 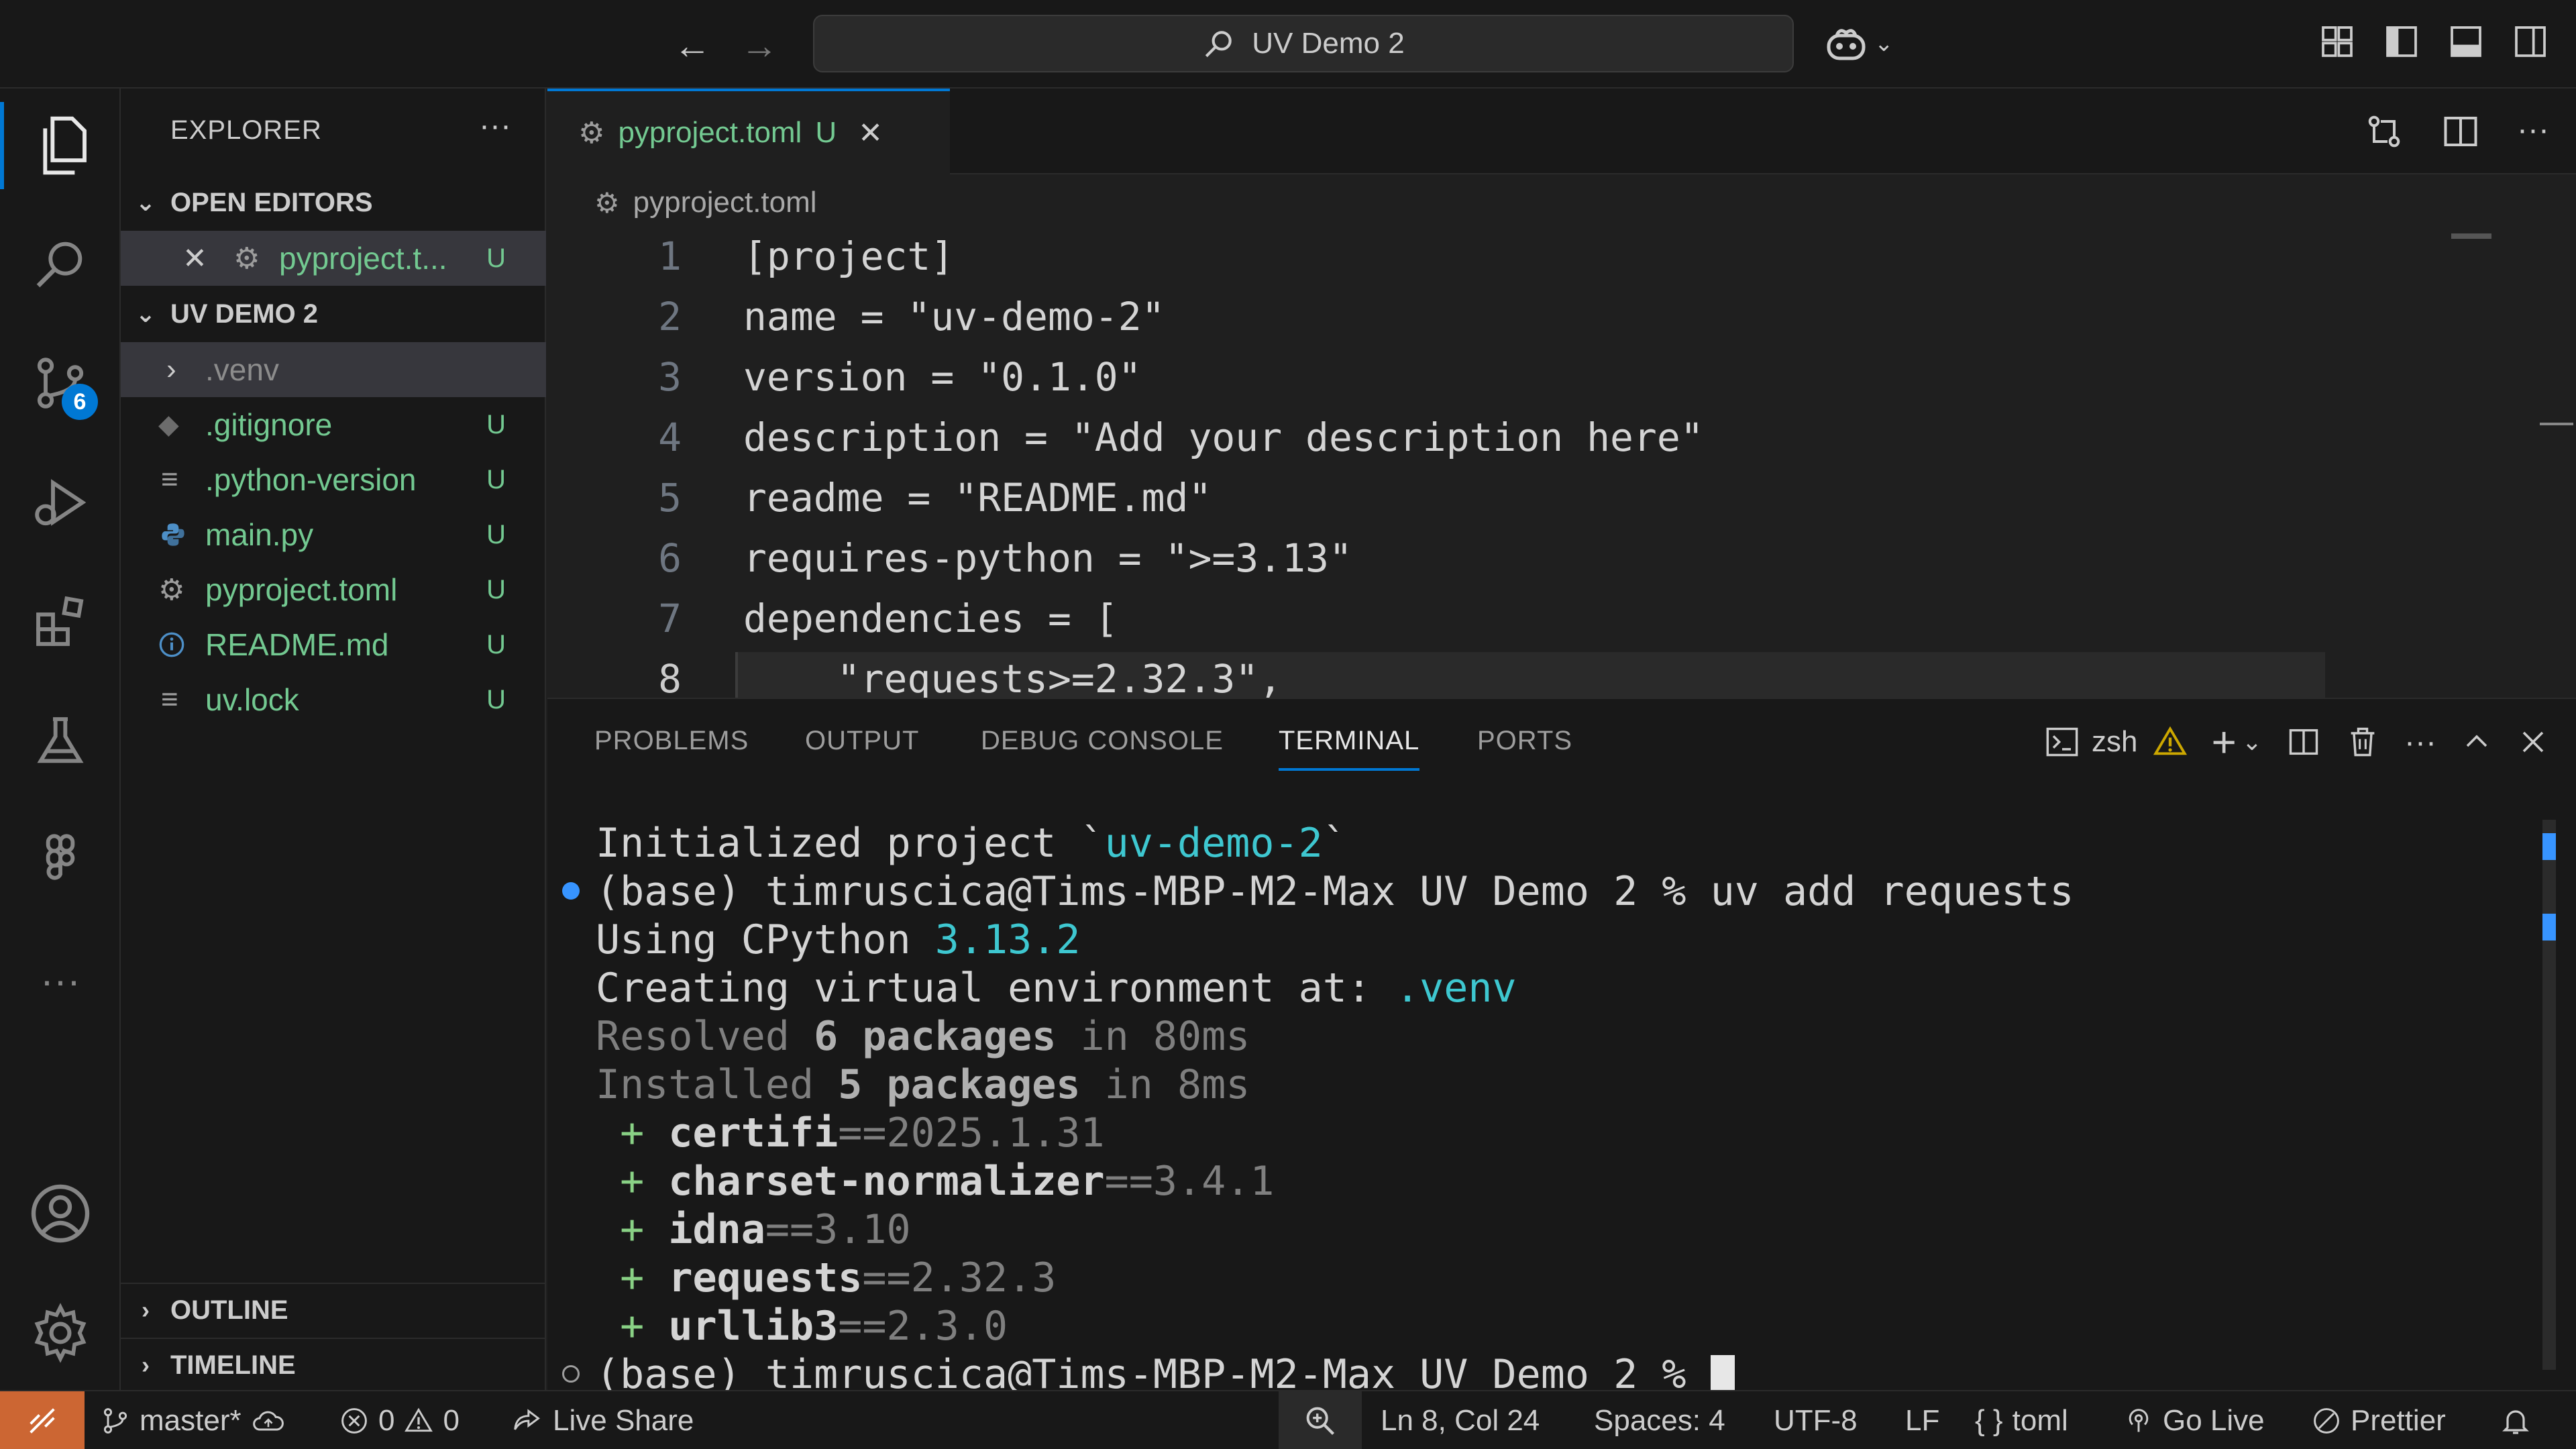 I want to click on cursor-position: Ln 8, Col 24, so click(x=1460, y=1420).